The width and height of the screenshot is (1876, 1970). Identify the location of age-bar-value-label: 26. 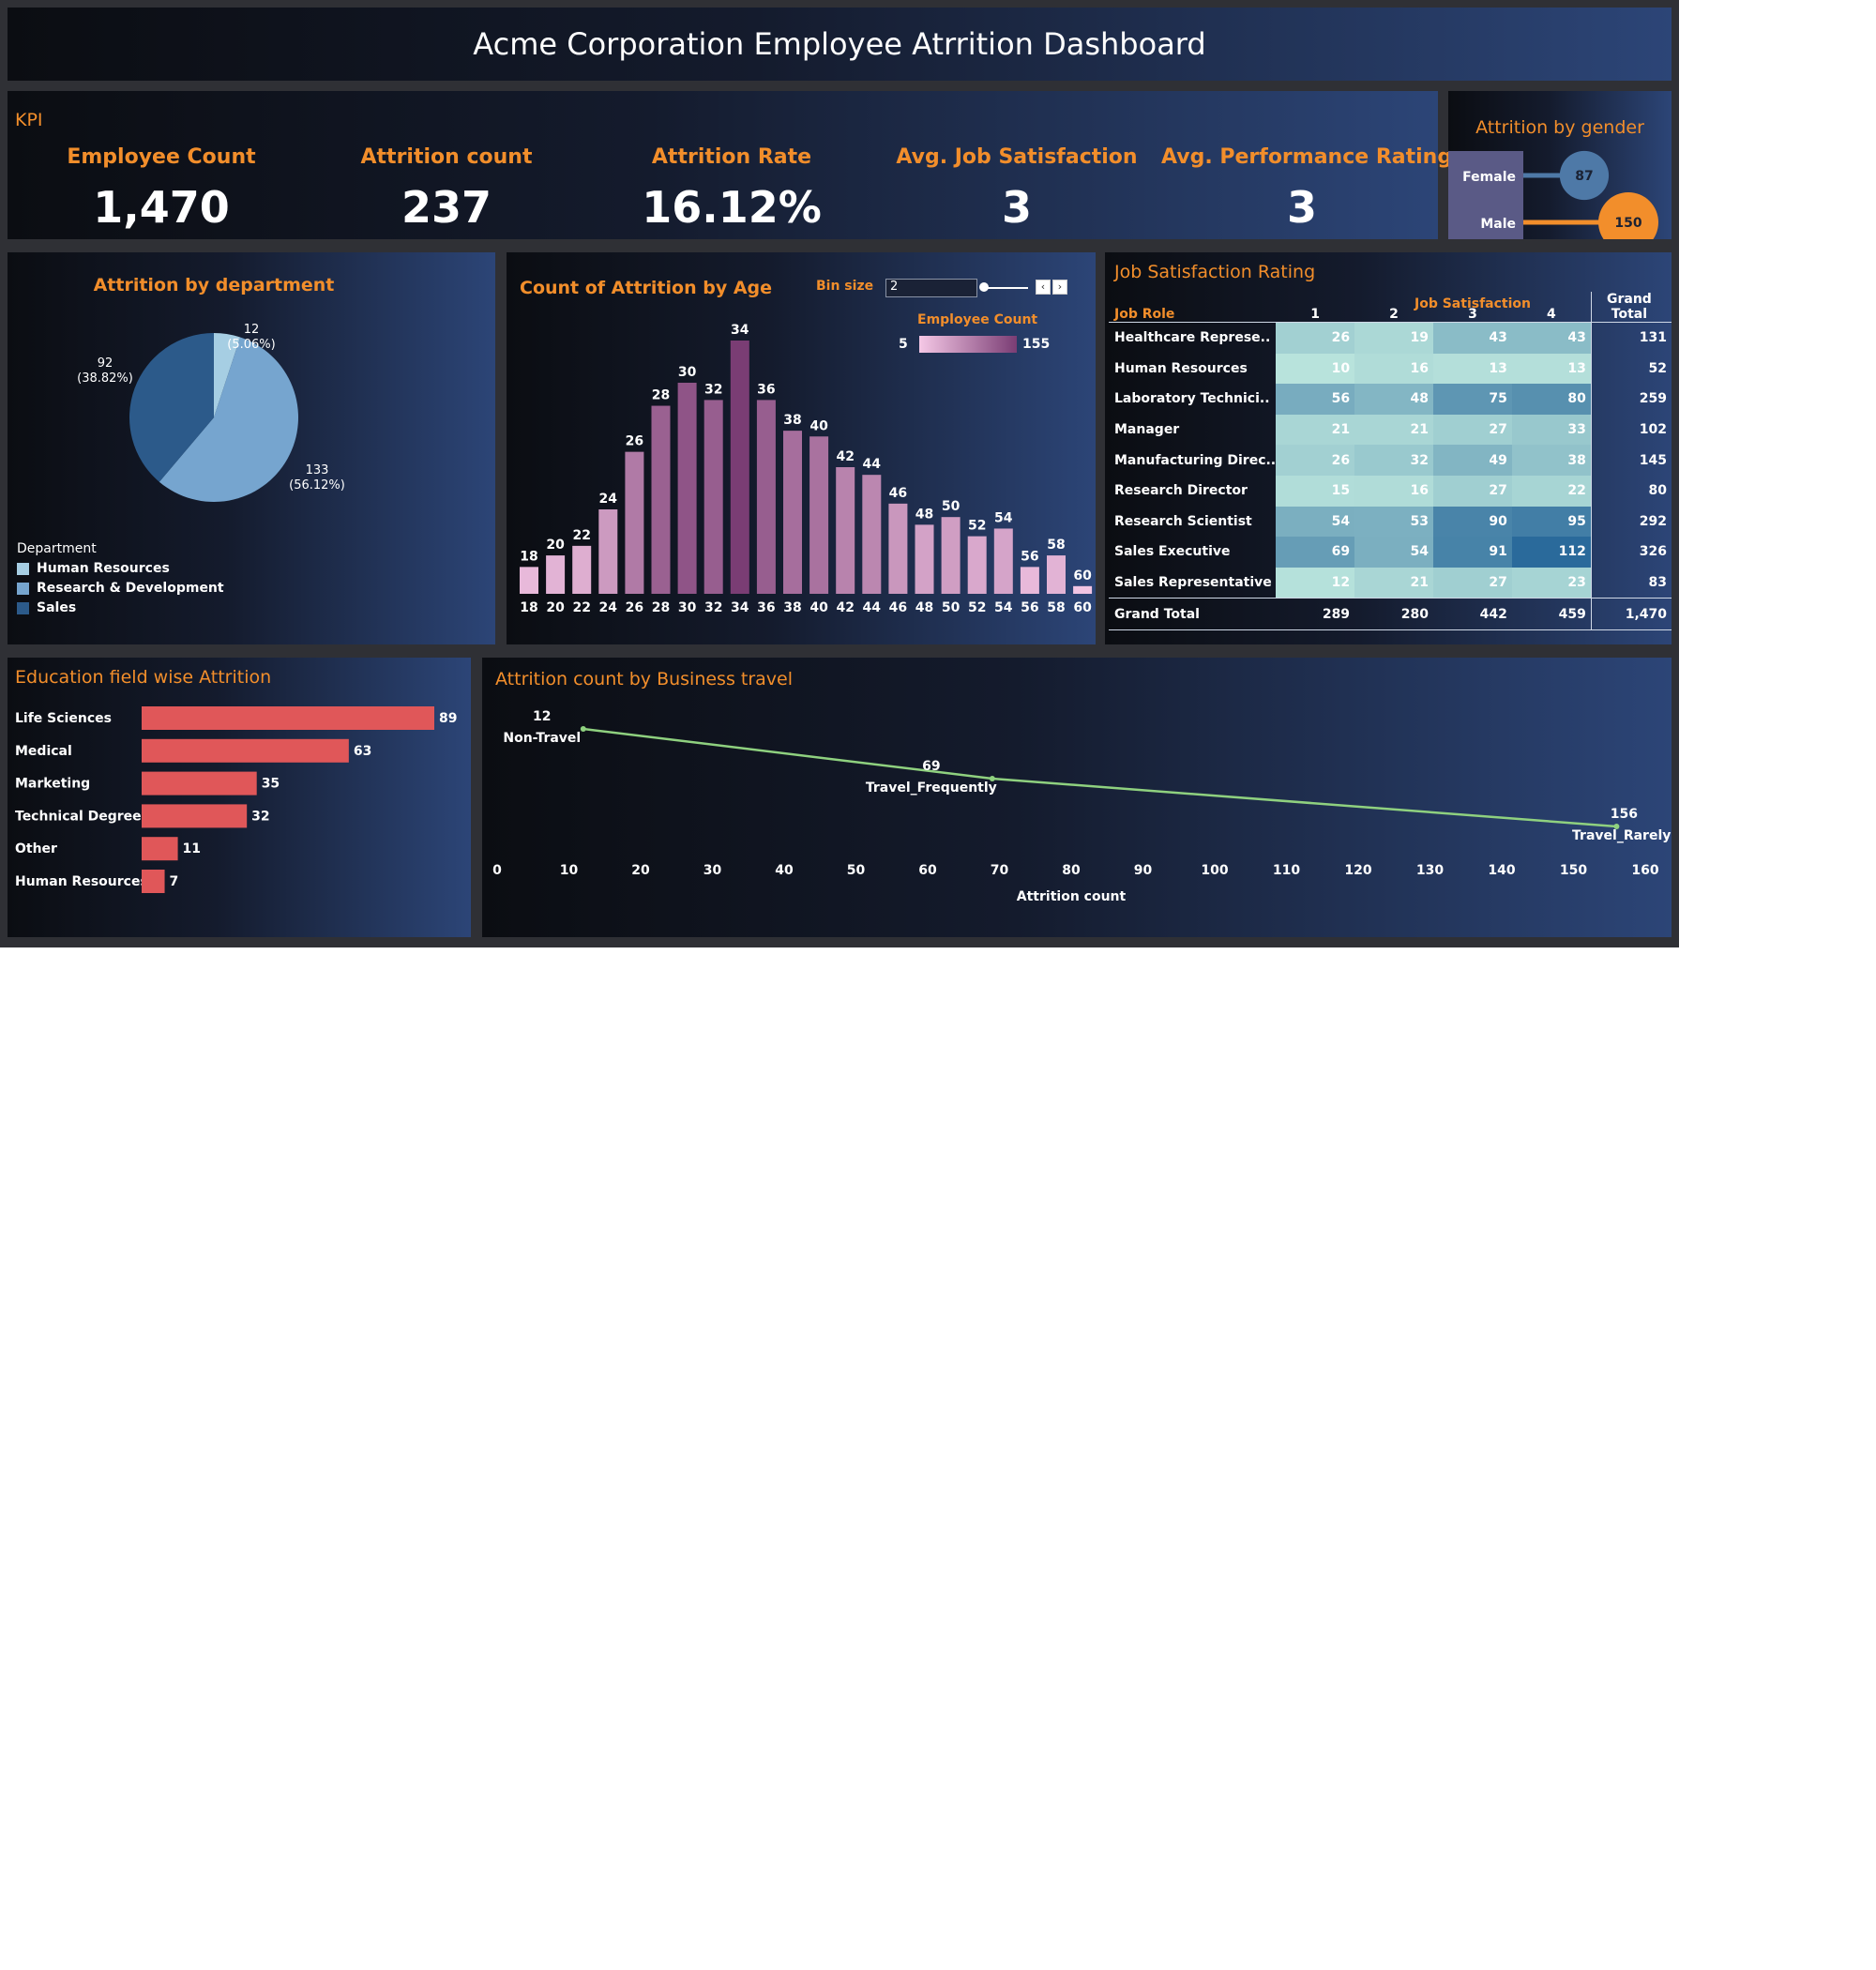
(634, 441).